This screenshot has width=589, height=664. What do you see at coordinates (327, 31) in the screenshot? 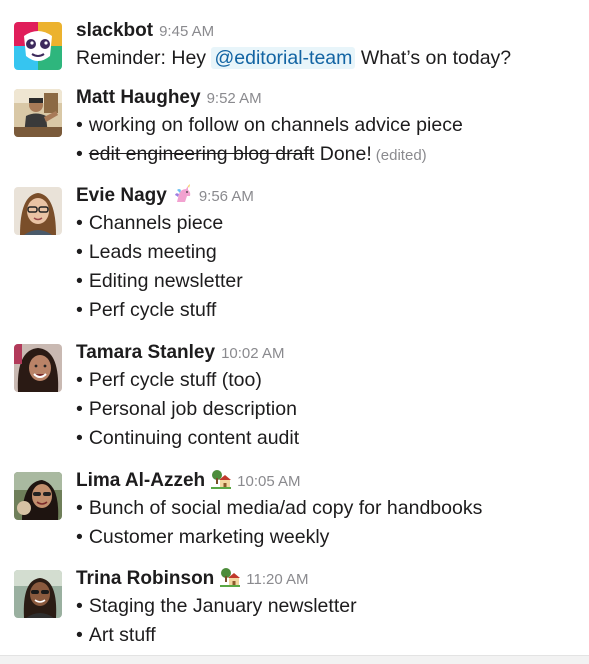
I see `message-header: slackbot 9:45 AM` at bounding box center [327, 31].